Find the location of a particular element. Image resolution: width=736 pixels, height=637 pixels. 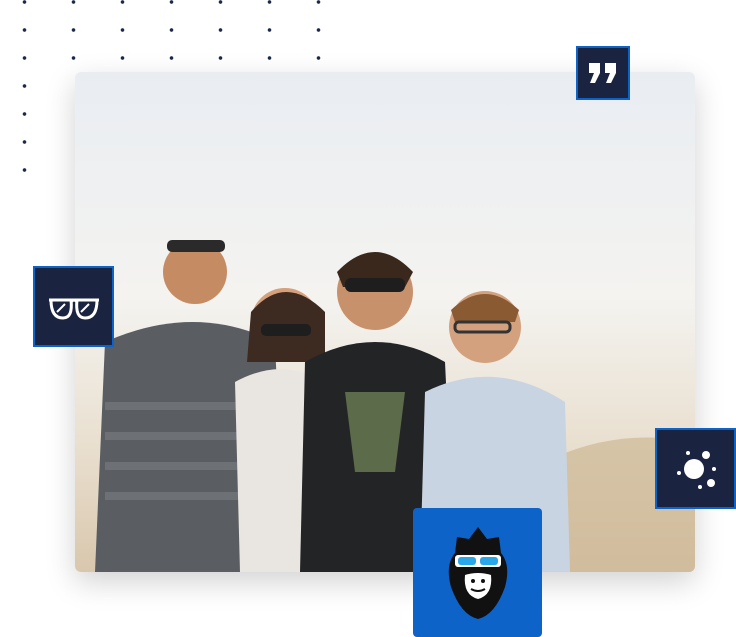

planet-icon is located at coordinates (696, 469).